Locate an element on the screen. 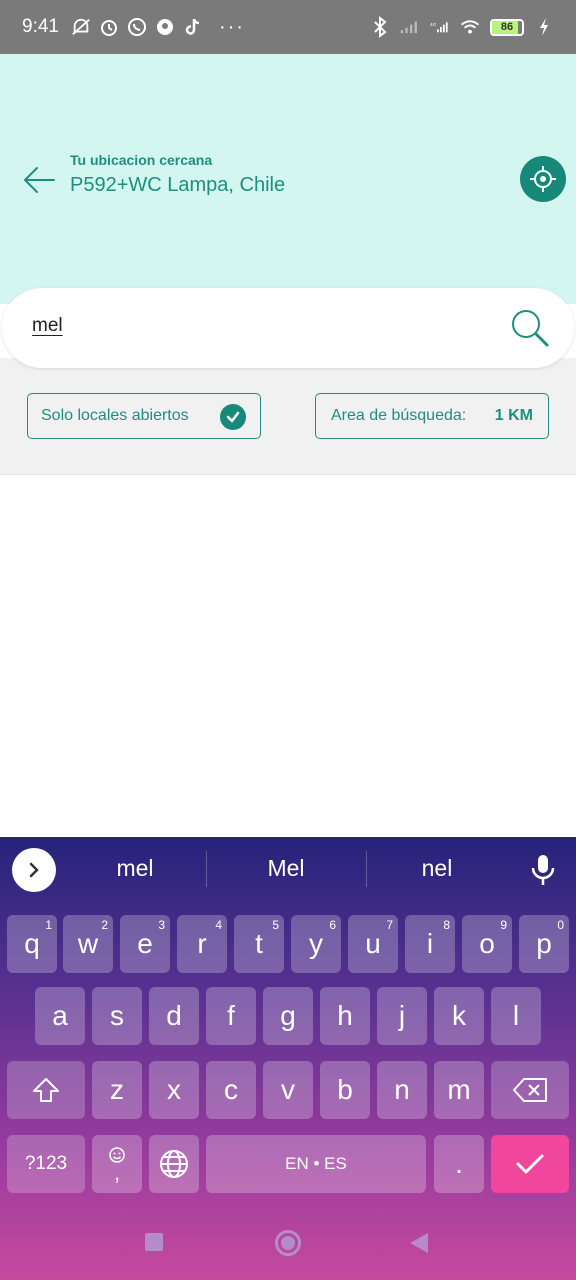 The image size is (576, 1280). shift-key is located at coordinates (46, 1090).